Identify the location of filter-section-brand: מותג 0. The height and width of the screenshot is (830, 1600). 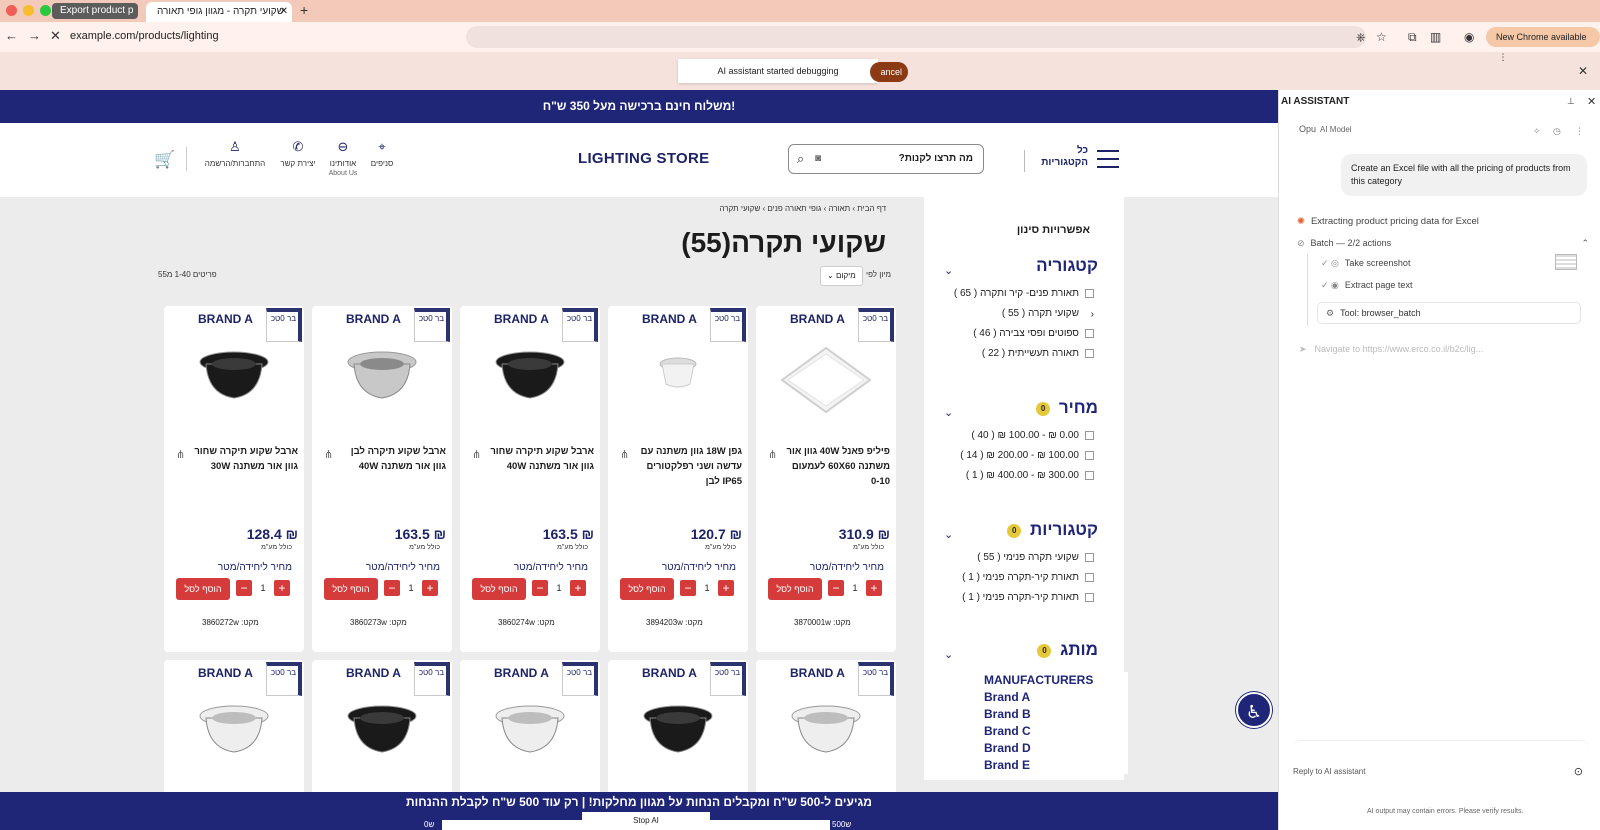
(1067, 650).